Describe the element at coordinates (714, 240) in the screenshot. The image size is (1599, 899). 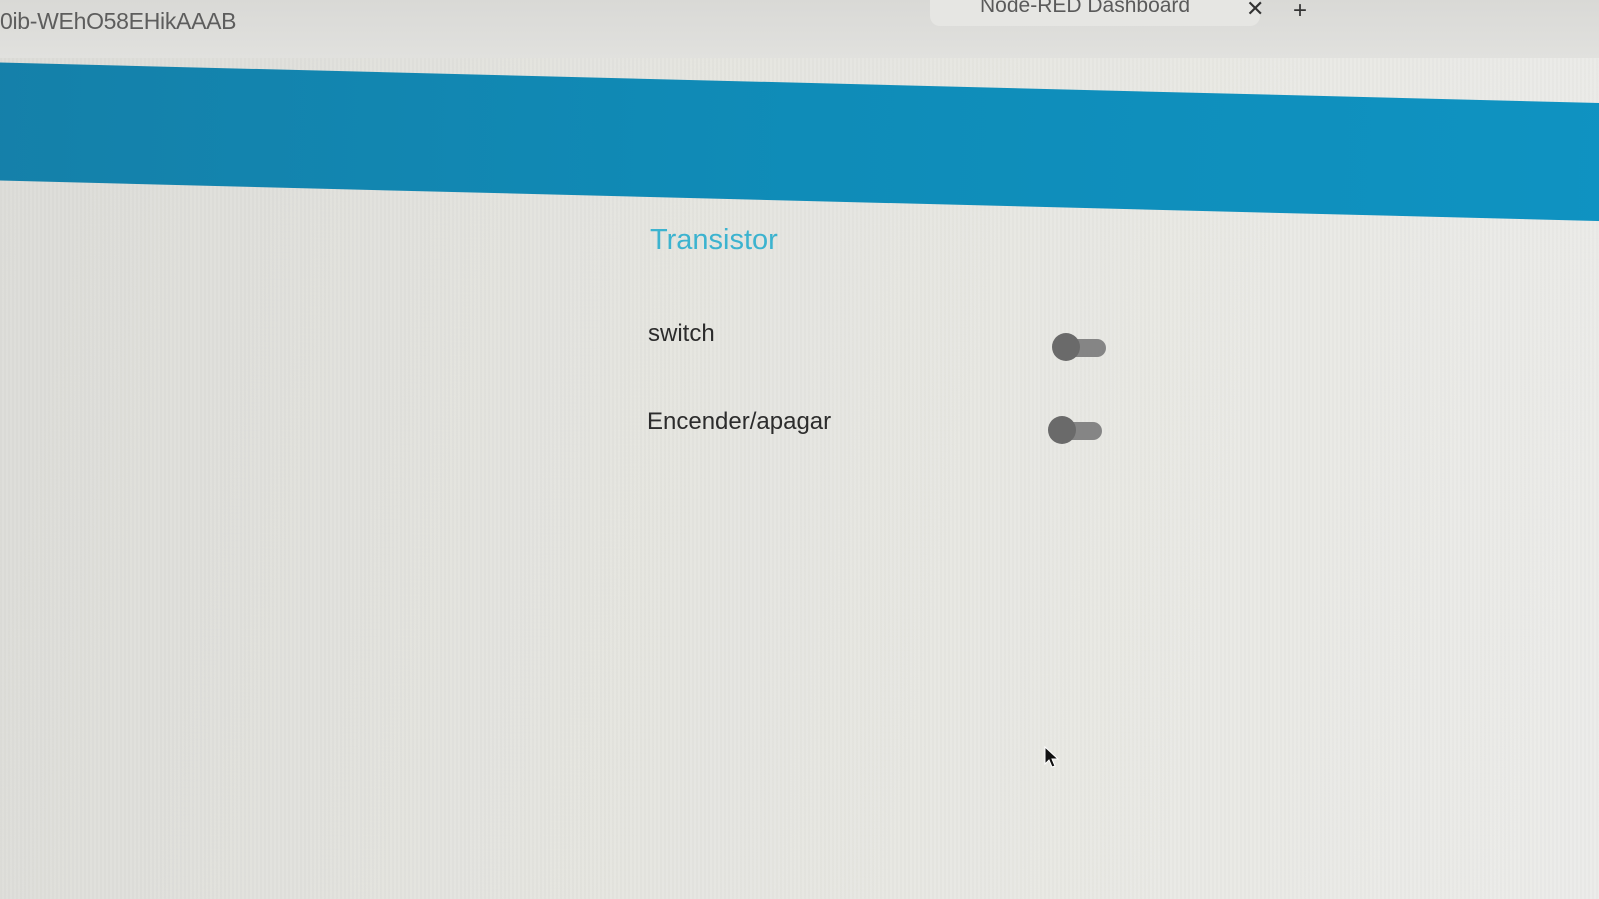
I see `group-title: Transistor` at that location.